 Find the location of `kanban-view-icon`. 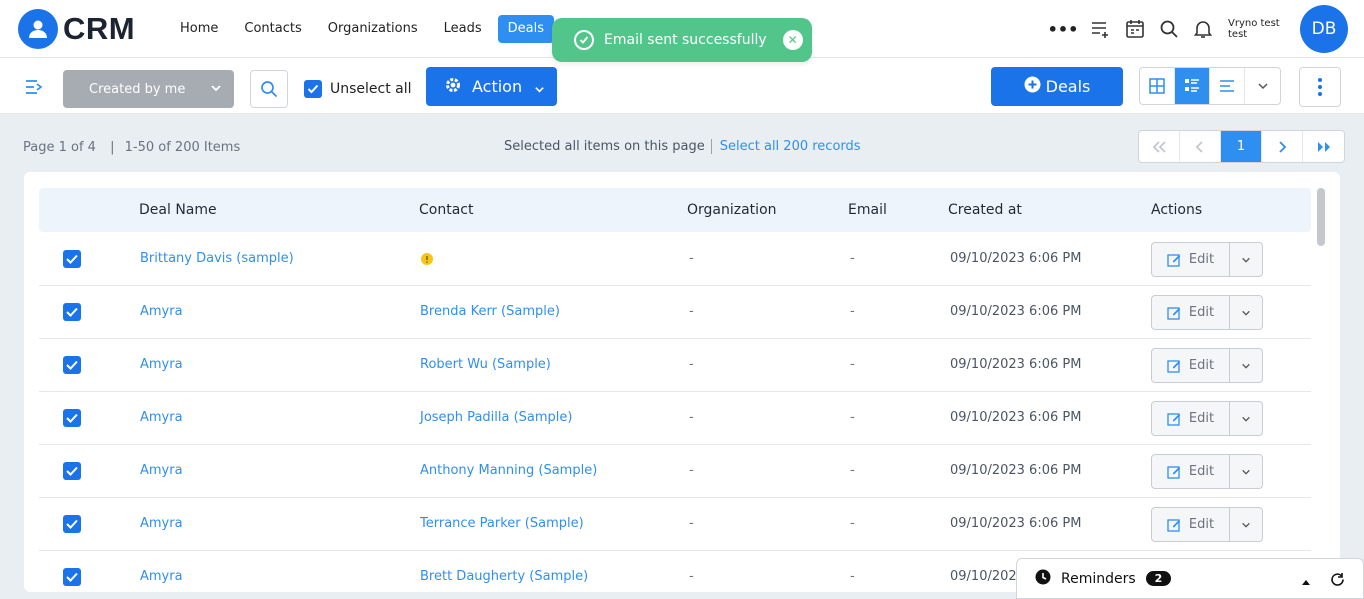

kanban-view-icon is located at coordinates (1227, 86).